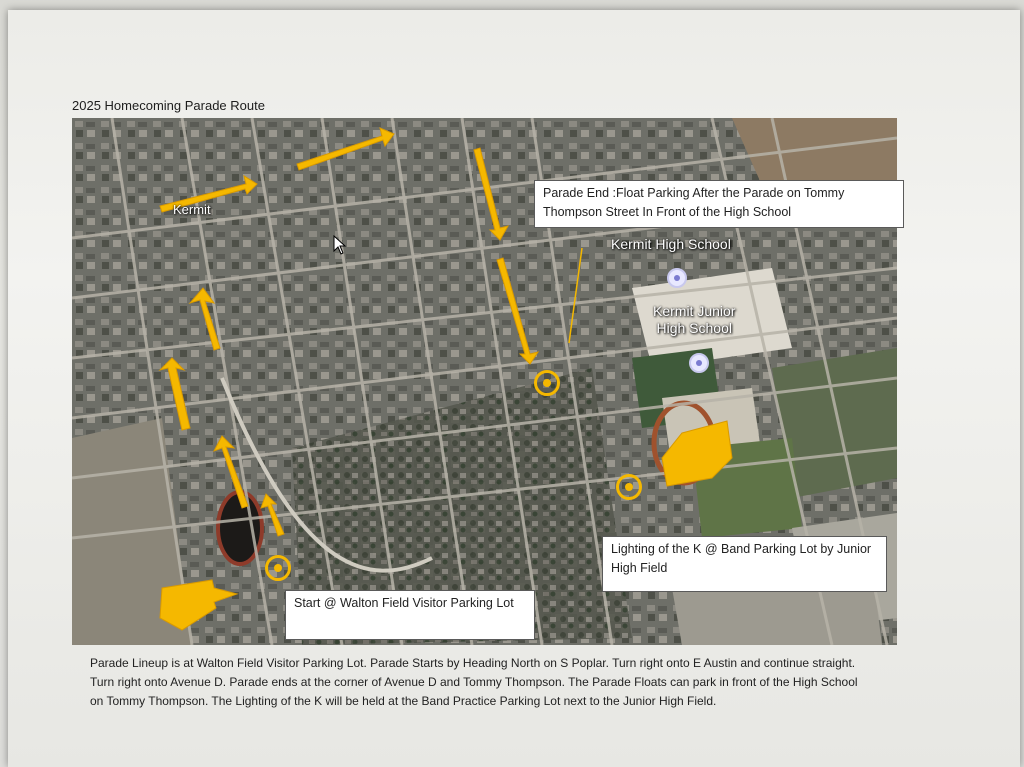 This screenshot has width=1024, height=767. What do you see at coordinates (410, 615) in the screenshot?
I see `callout-start: Start @ Walton Field Visitor Parking Lot` at bounding box center [410, 615].